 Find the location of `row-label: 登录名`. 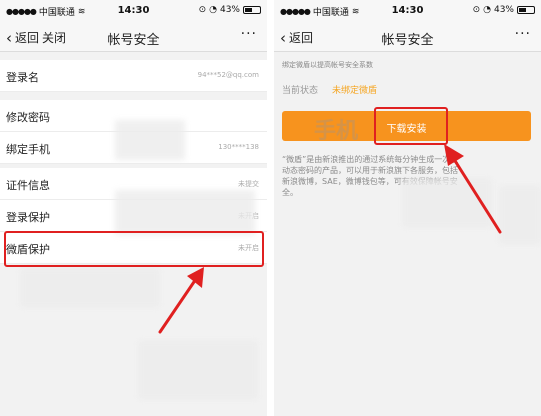

row-label: 登录名 is located at coordinates (22, 77).